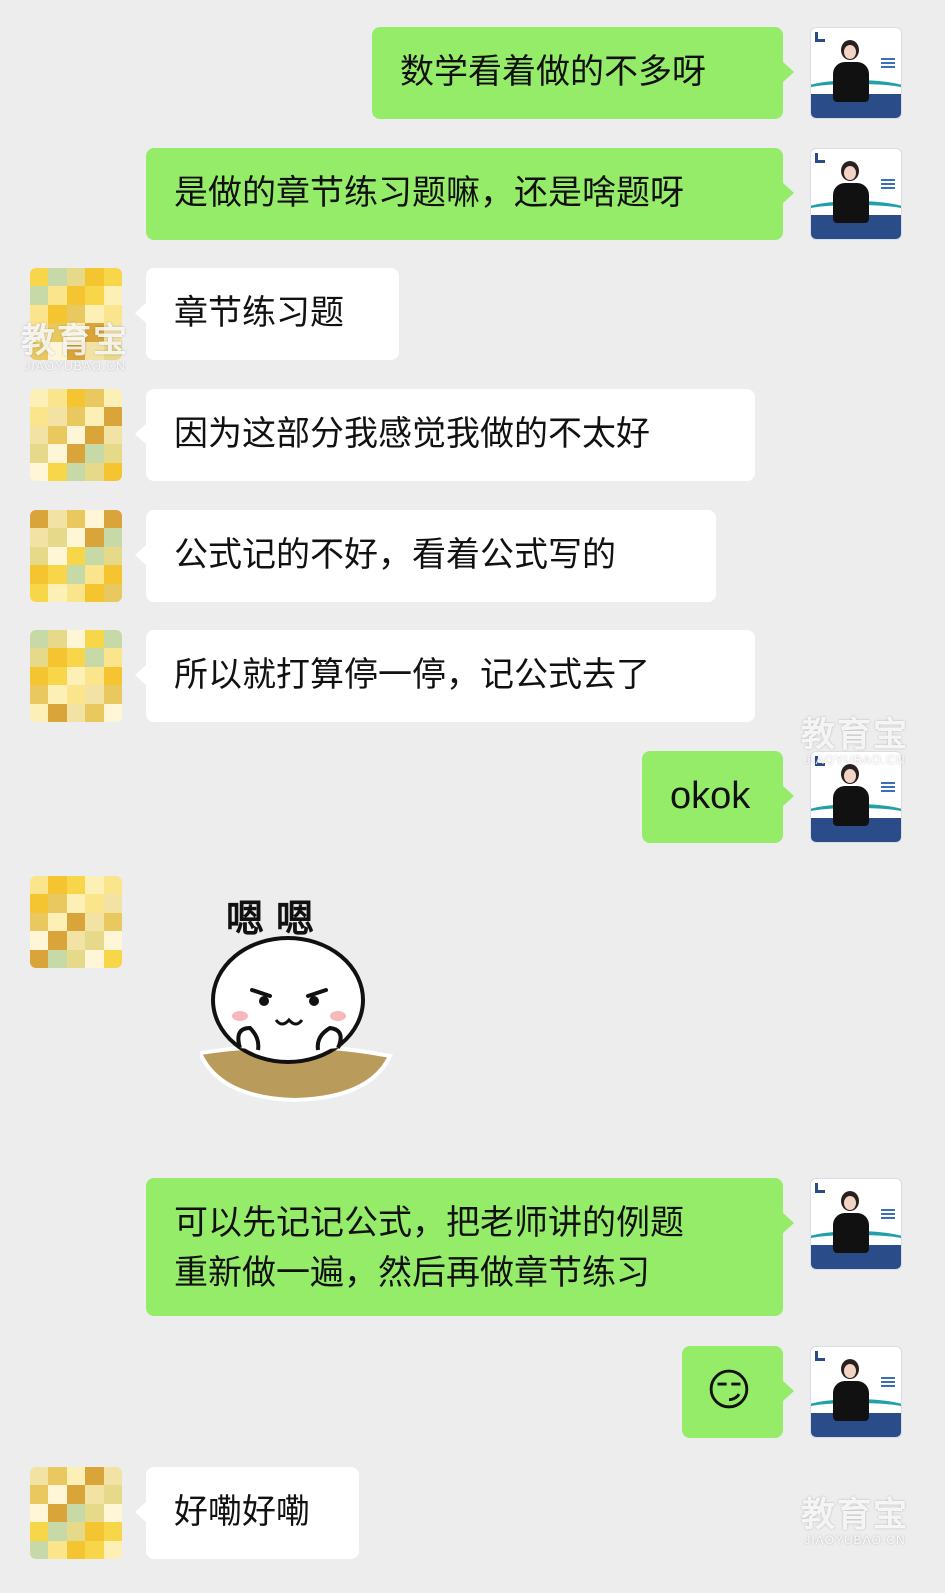  I want to click on message-bubble-sent: 可以先记记公式，把老师讲的例题 重新做一遍，然后再做章节练习, so click(470, 1247).